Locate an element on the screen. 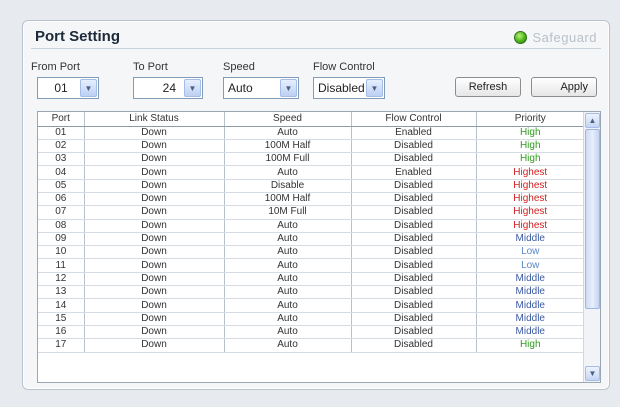  port-cell: 02 is located at coordinates (61, 146).